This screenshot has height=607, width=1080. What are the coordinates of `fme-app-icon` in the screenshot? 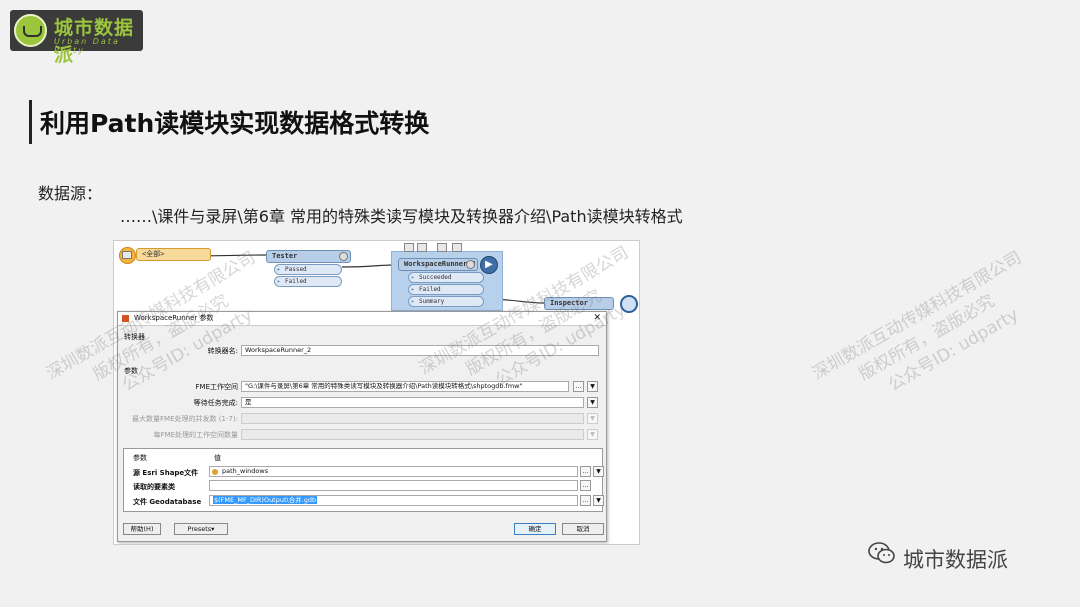 It's located at (125, 318).